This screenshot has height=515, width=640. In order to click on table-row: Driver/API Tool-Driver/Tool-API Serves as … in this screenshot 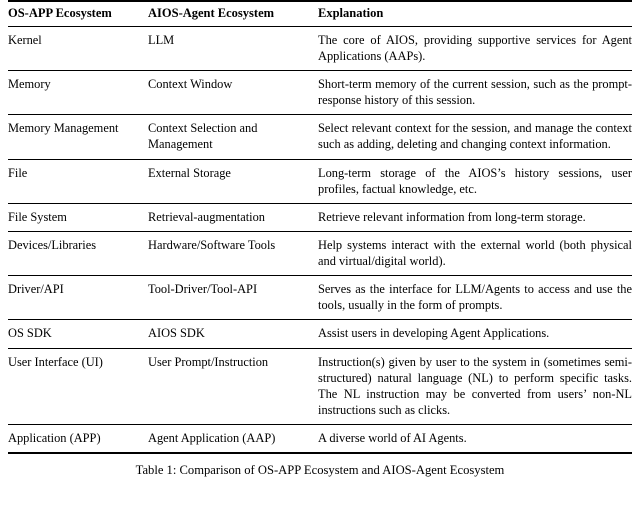, I will do `click(320, 297)`.